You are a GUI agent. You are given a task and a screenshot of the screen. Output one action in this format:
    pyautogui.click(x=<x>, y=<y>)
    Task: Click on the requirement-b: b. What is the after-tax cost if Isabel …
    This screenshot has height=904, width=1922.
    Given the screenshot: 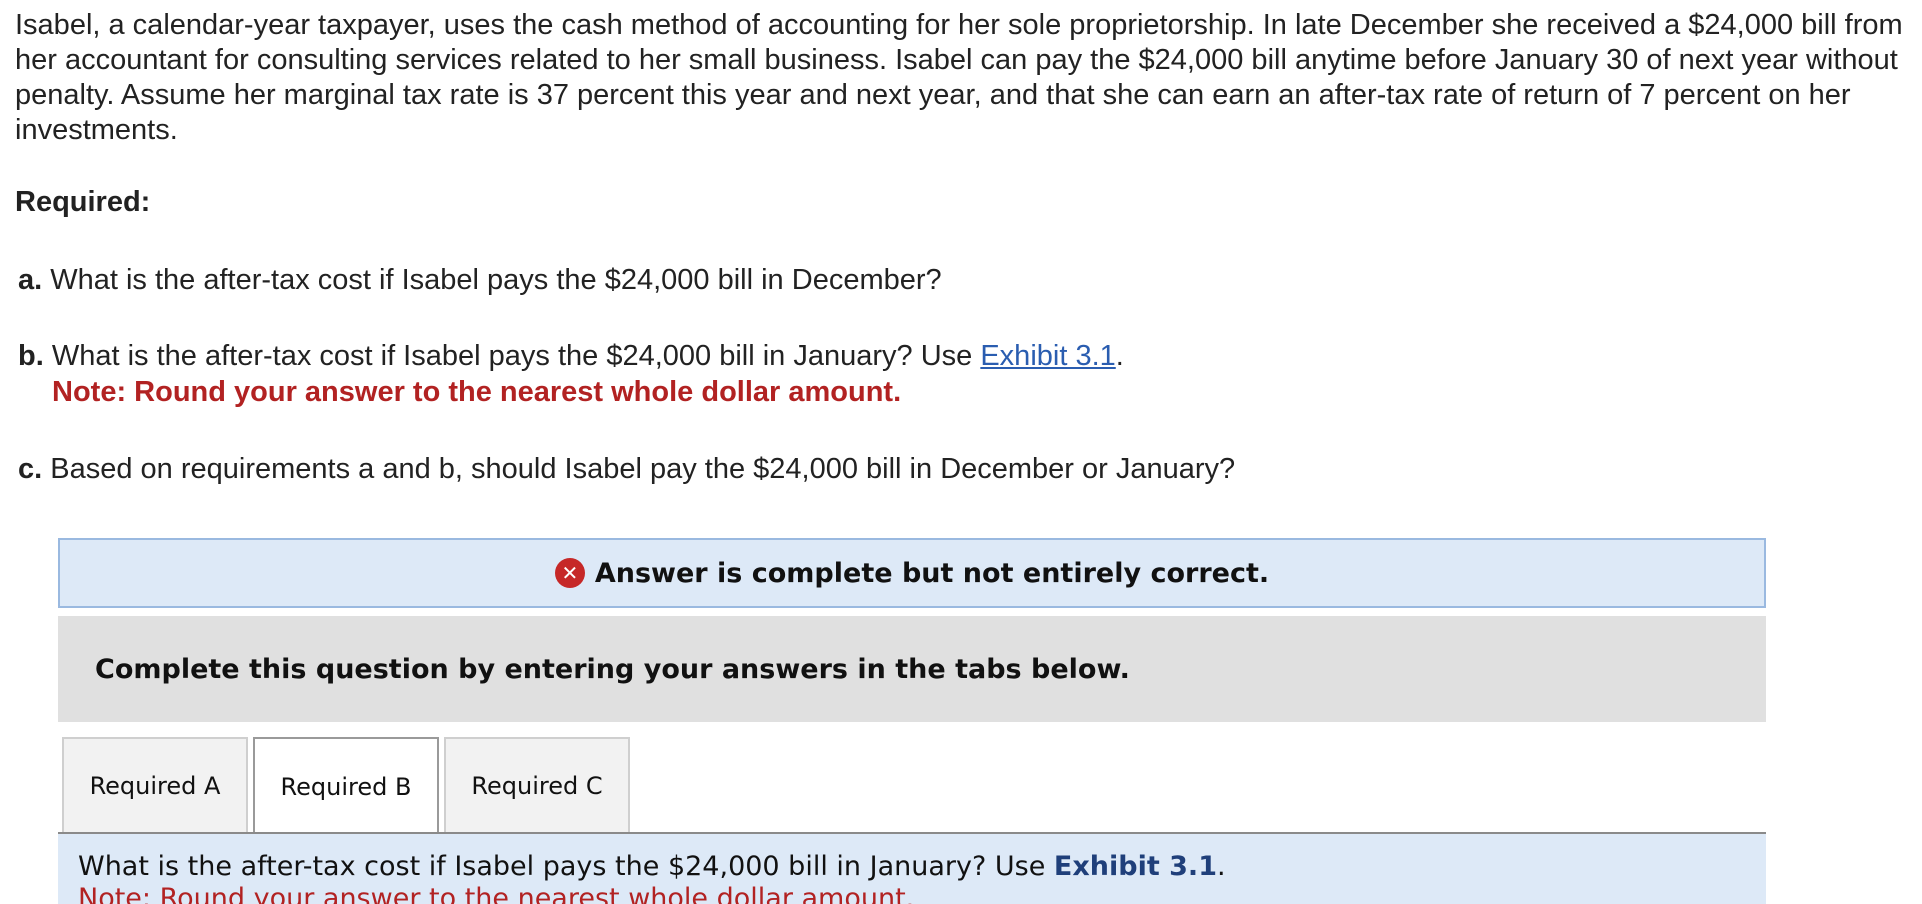 What is the action you would take?
    pyautogui.click(x=571, y=356)
    